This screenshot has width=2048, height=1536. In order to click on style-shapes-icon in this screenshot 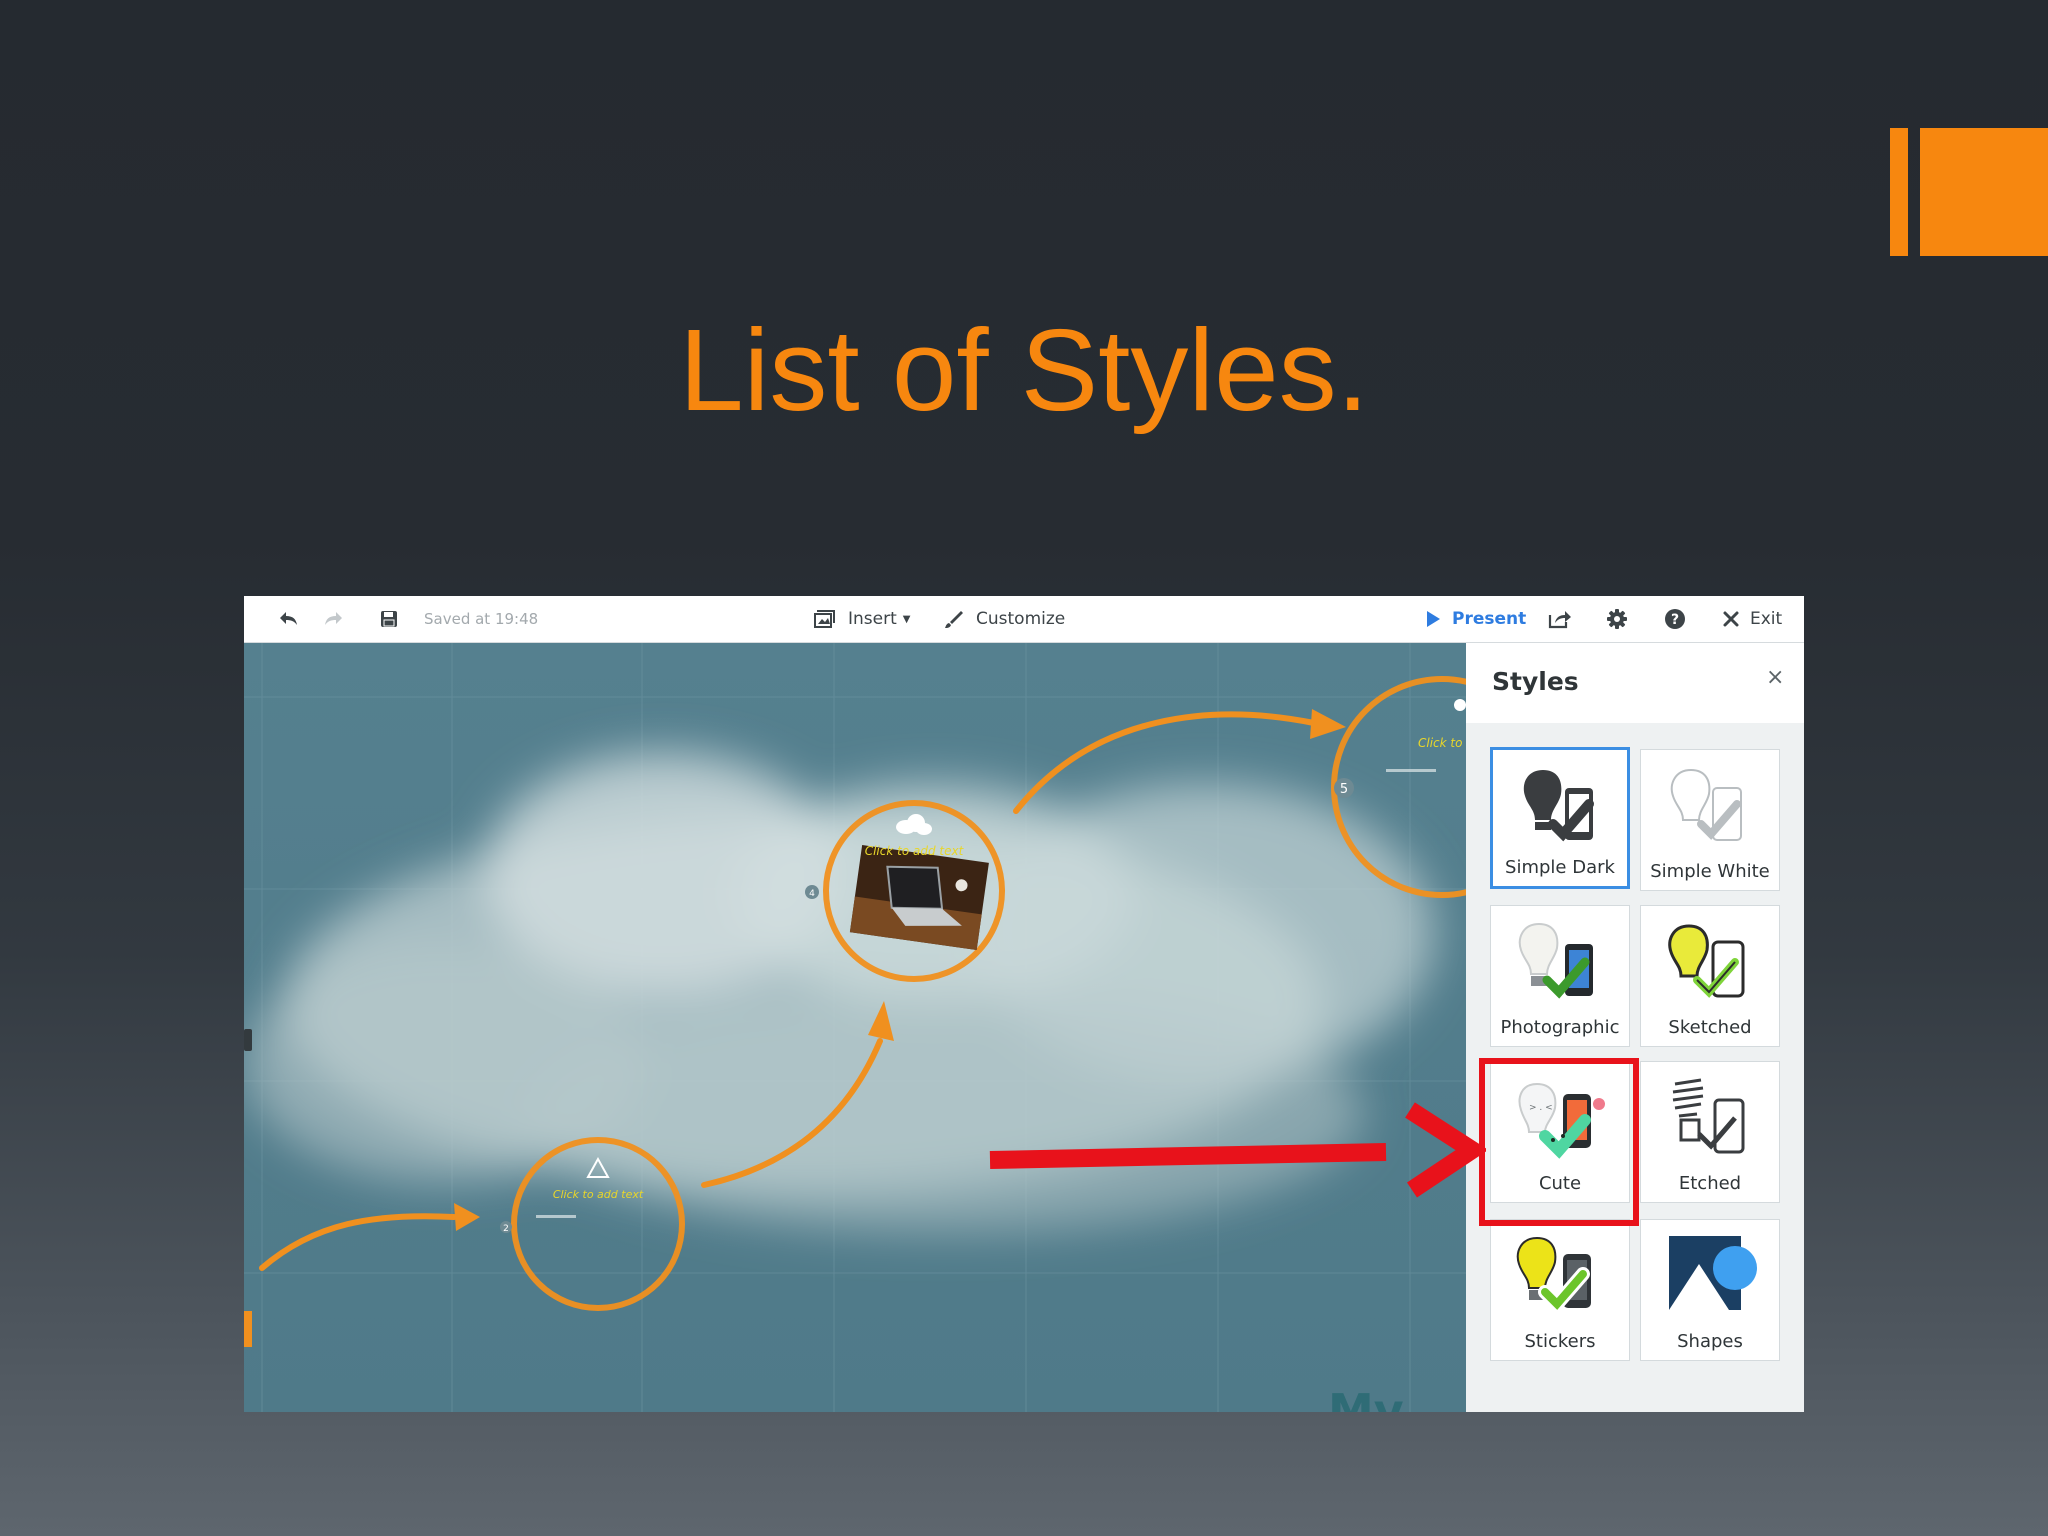, I will do `click(1713, 1273)`.